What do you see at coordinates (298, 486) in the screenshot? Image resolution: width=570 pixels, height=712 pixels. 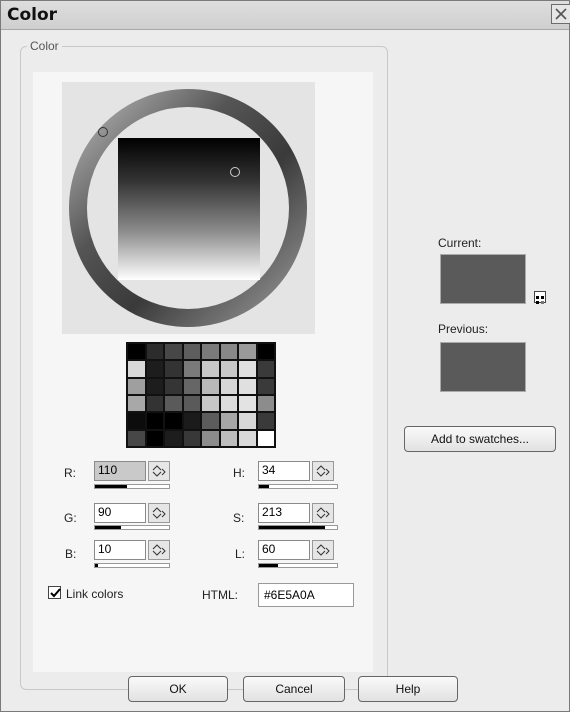 I see `h-slider` at bounding box center [298, 486].